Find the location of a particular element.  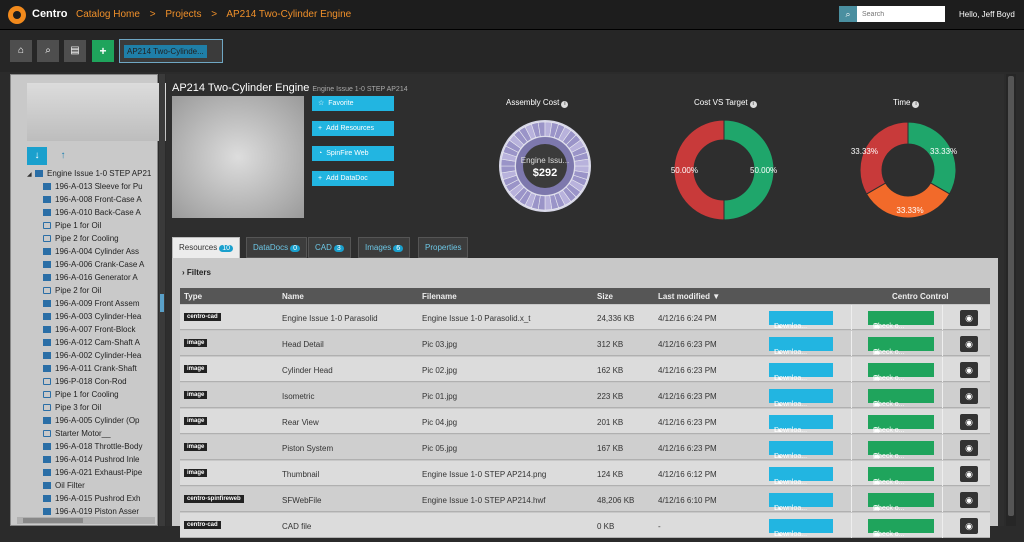

tree-item: 196-A-006 Crank-Case A is located at coordinates (87, 264).